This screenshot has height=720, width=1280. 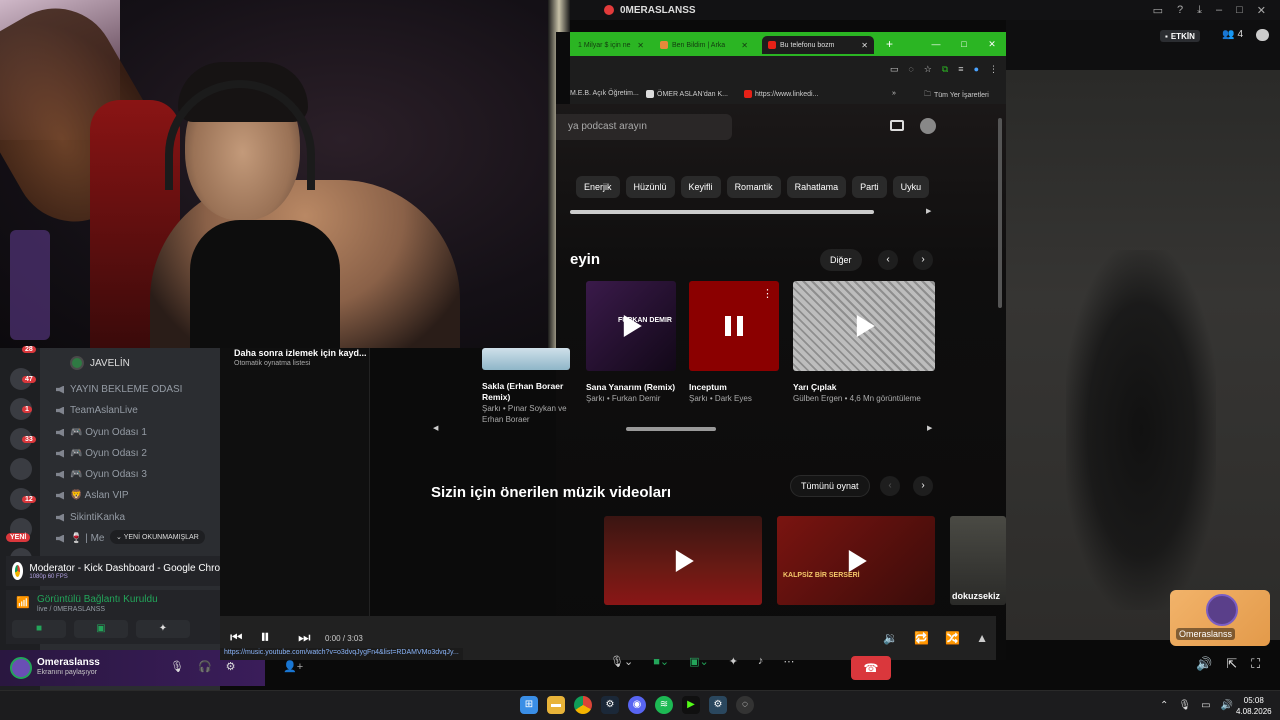 I want to click on voice-channel-item: 🎮 Oyun Odası 1, so click(x=101, y=432).